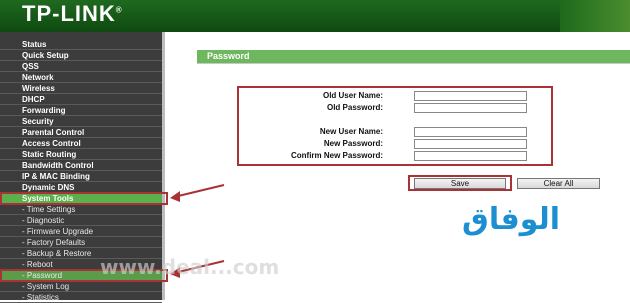 This screenshot has height=303, width=630. What do you see at coordinates (81, 221) in the screenshot?
I see `sidebar-item-diagnostic: - Diagnostic` at bounding box center [81, 221].